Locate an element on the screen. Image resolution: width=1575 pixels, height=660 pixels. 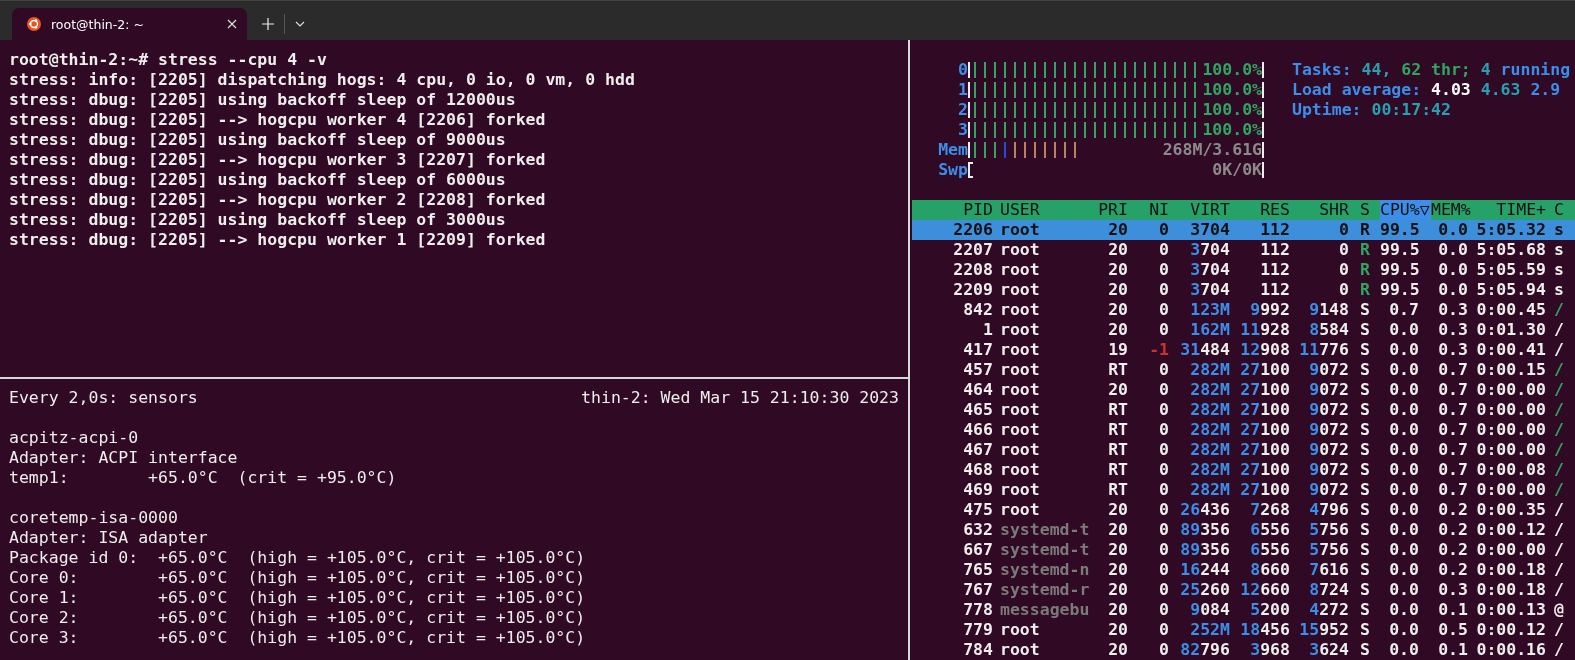
sensor-line: Adapter: ISA adapter is located at coordinates (109, 538).